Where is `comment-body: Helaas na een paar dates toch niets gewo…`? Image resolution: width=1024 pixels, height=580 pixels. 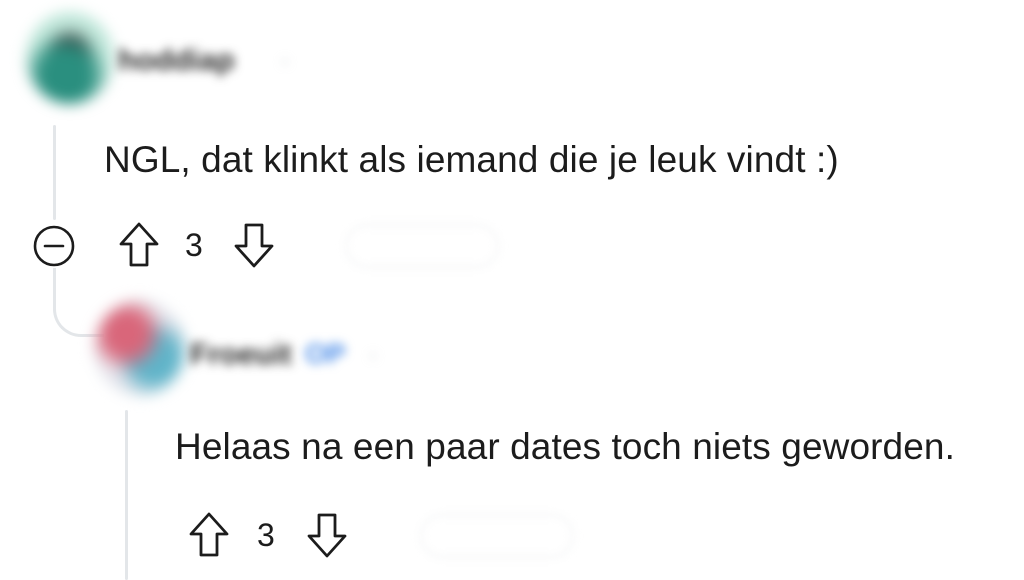 comment-body: Helaas na een paar dates toch niets gewo… is located at coordinates (565, 446).